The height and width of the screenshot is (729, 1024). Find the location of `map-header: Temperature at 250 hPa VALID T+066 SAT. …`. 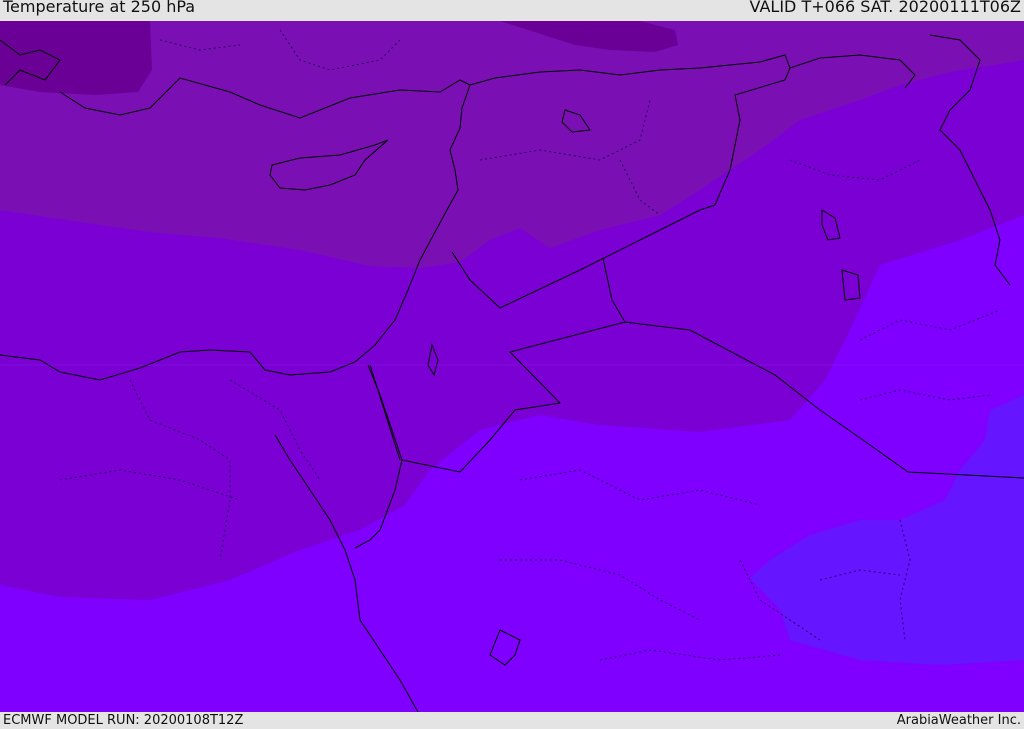

map-header: Temperature at 250 hPa VALID T+066 SAT. … is located at coordinates (512, 10).